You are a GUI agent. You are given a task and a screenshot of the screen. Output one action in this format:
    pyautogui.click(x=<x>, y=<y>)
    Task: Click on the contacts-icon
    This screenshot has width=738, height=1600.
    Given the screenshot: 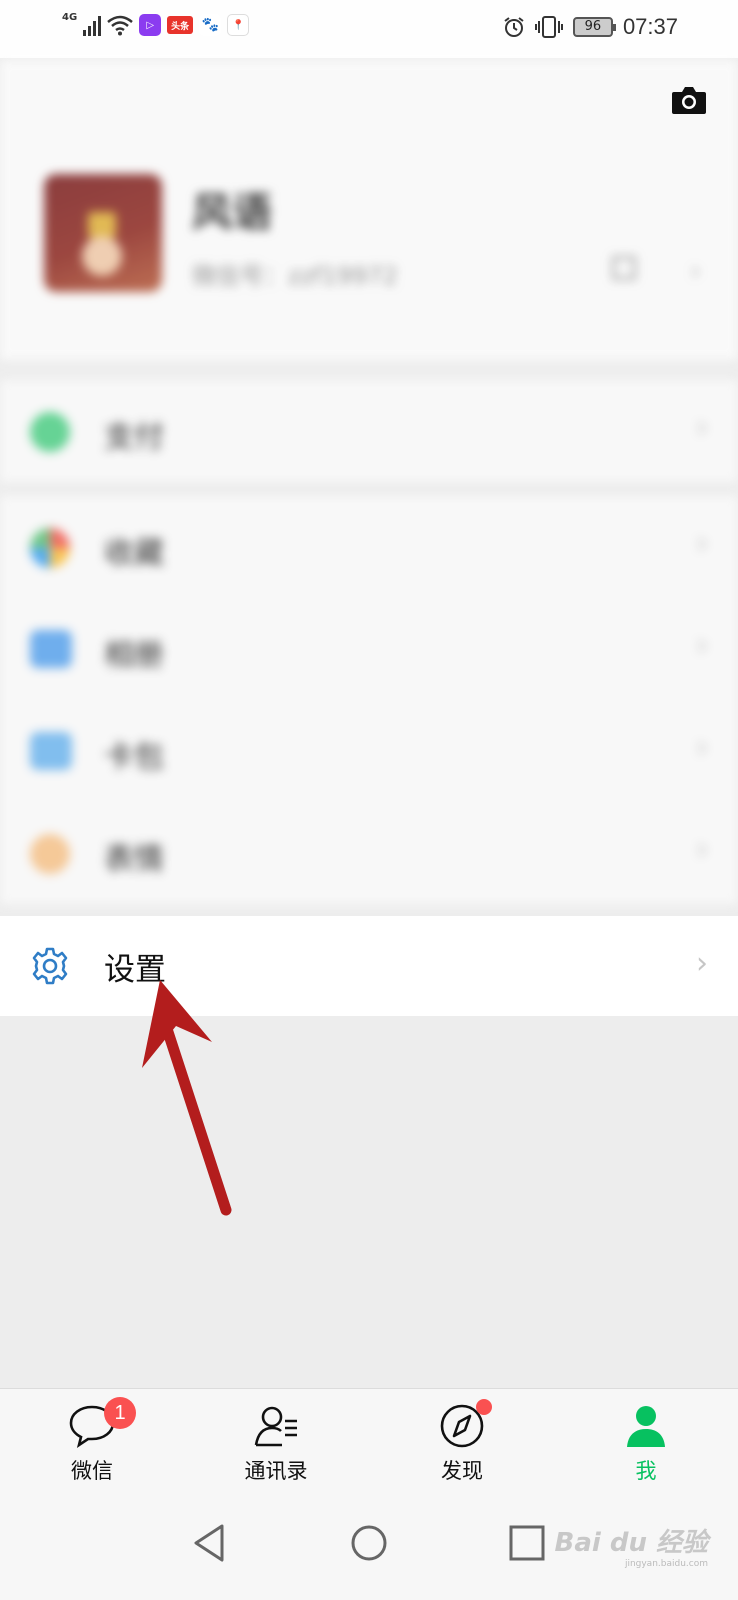 What is the action you would take?
    pyautogui.click(x=276, y=1426)
    